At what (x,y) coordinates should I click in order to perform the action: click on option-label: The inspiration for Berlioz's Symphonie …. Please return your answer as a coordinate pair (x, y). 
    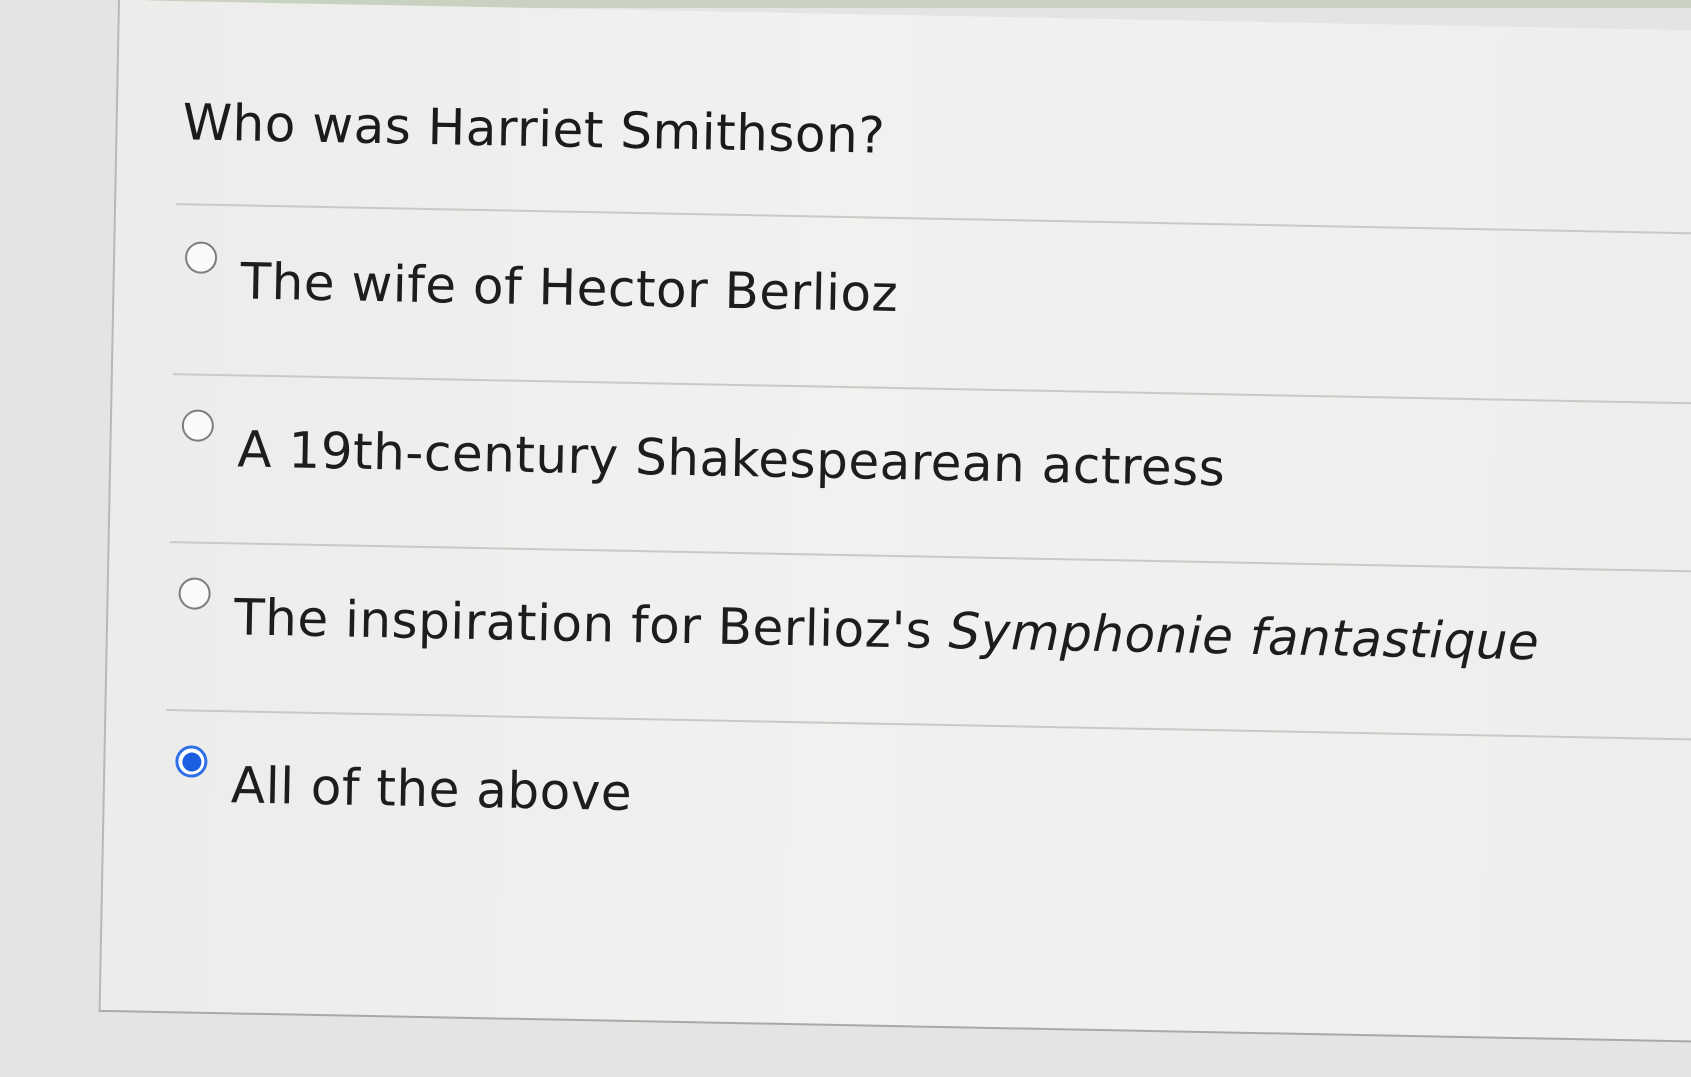
    Looking at the image, I should click on (887, 629).